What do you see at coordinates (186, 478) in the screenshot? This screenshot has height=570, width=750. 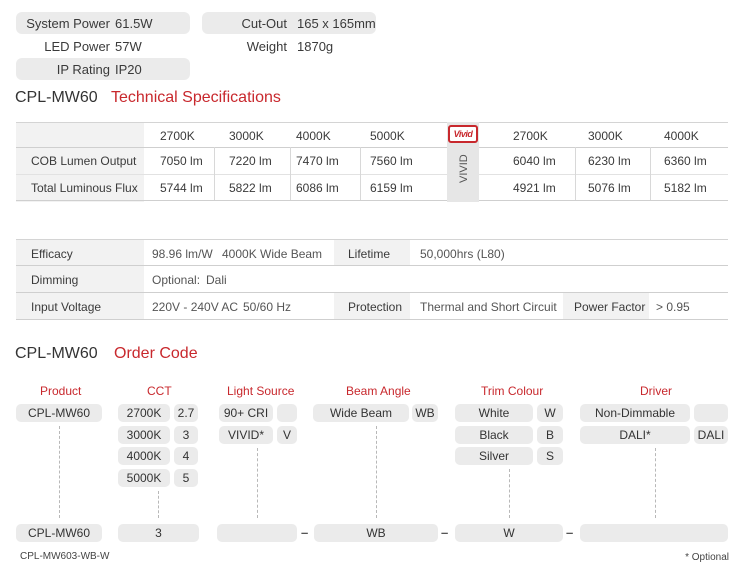 I see `cct-code-5: 5` at bounding box center [186, 478].